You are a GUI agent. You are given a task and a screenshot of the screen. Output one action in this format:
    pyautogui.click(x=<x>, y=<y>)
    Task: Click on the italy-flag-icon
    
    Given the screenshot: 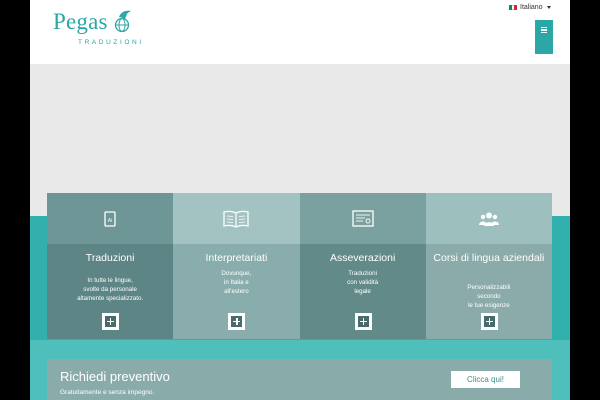 What is the action you would take?
    pyautogui.click(x=513, y=7)
    